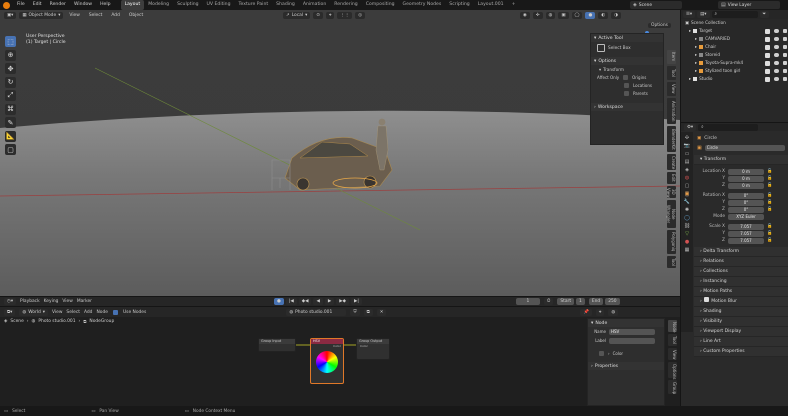 The height and width of the screenshot is (416, 788). I want to click on proportional-editing-icon: ◎, so click(360, 15).